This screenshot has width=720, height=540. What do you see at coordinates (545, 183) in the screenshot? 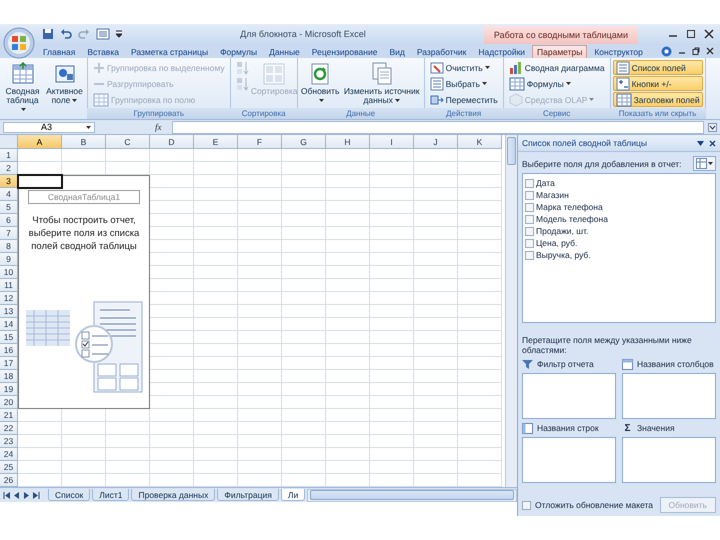
I see `field-name: Дата` at bounding box center [545, 183].